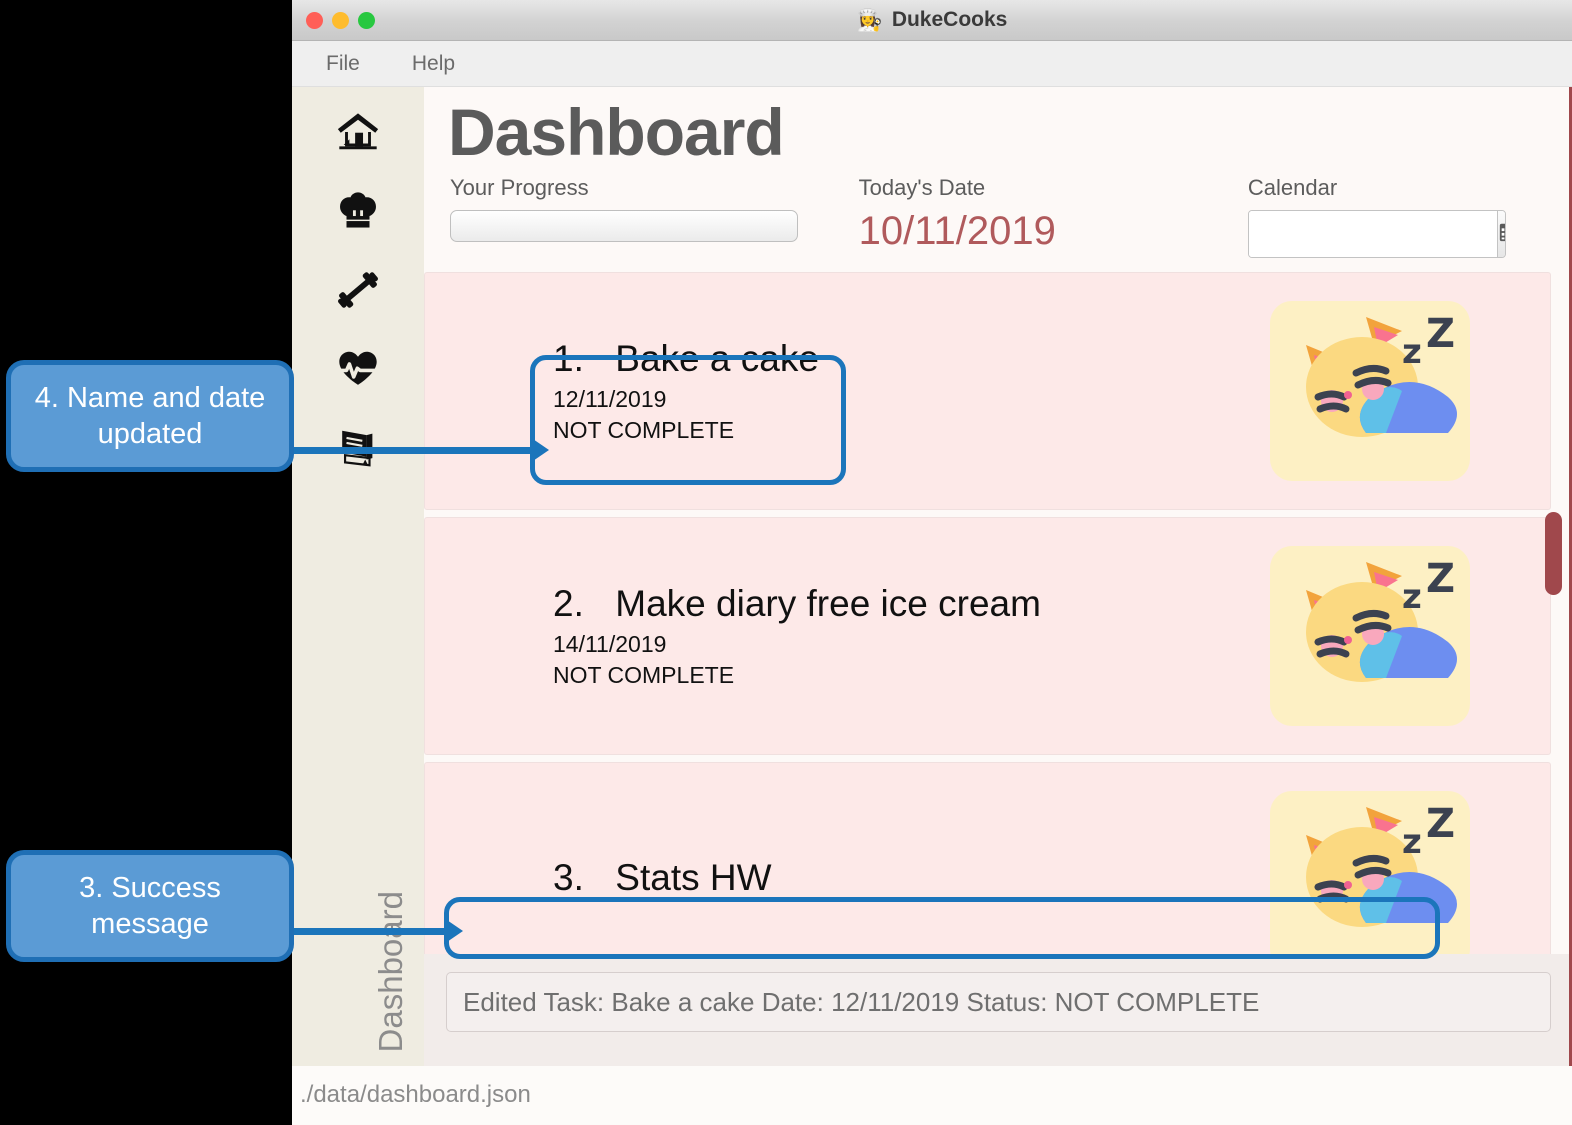 This screenshot has height=1125, width=1572. I want to click on calendar-input, so click(1372, 234).